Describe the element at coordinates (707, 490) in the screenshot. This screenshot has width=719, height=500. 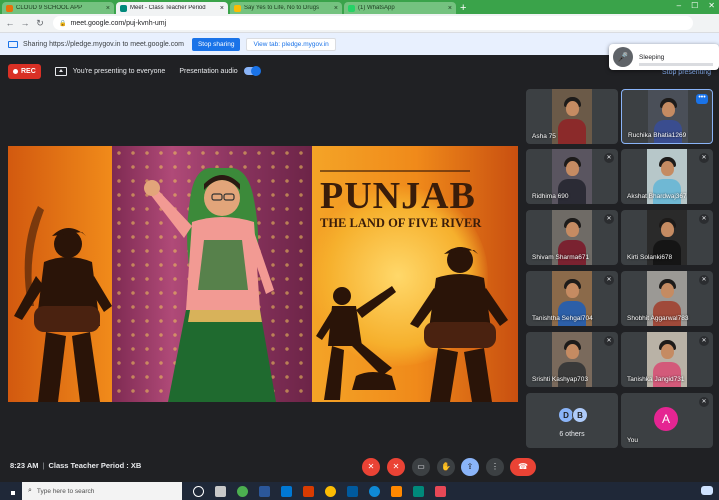
I see `onedrive-icon` at that location.